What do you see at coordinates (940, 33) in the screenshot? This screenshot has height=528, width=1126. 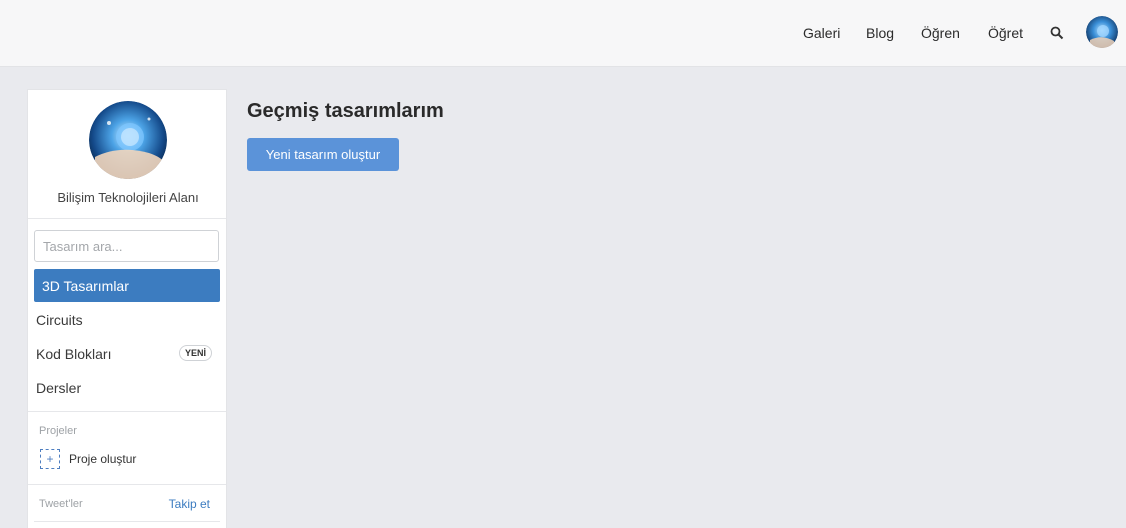 I see `nav-link-ogren: Öğren` at bounding box center [940, 33].